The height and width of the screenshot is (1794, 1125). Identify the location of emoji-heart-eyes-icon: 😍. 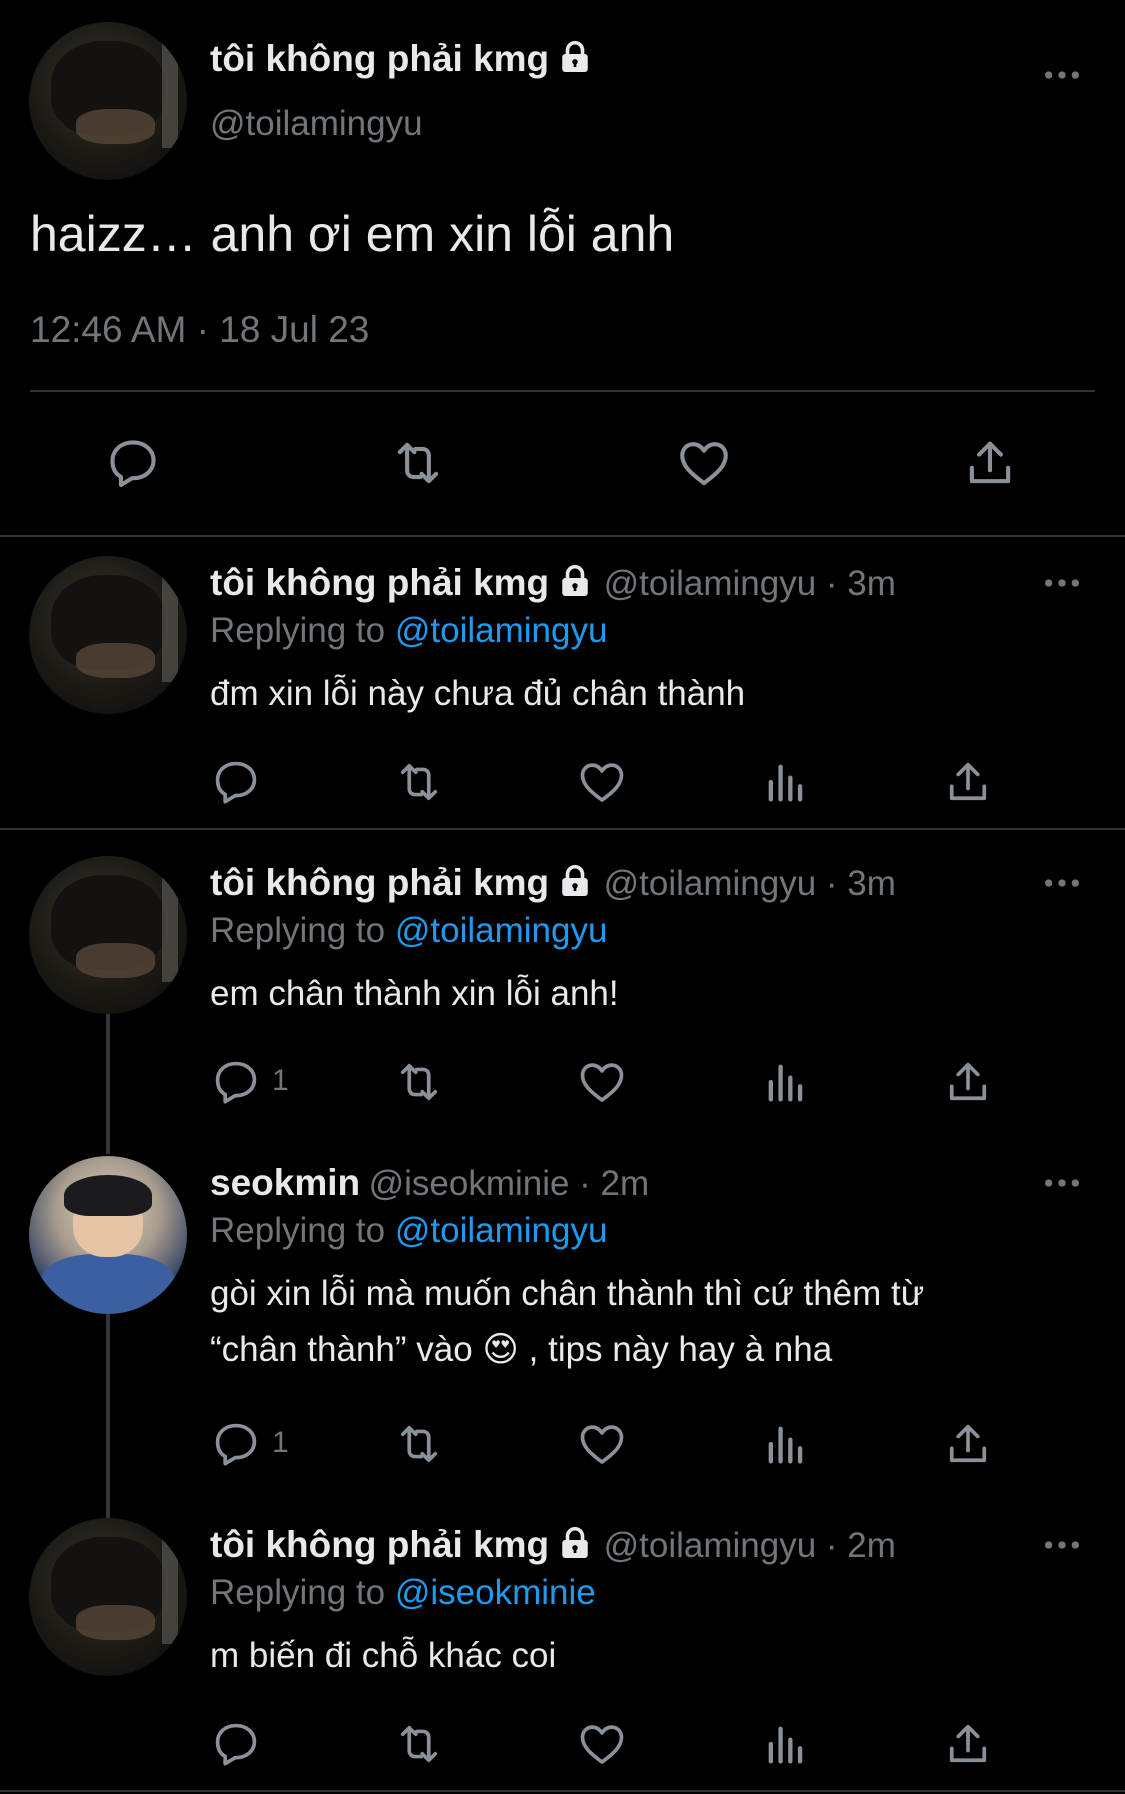
(500, 1350).